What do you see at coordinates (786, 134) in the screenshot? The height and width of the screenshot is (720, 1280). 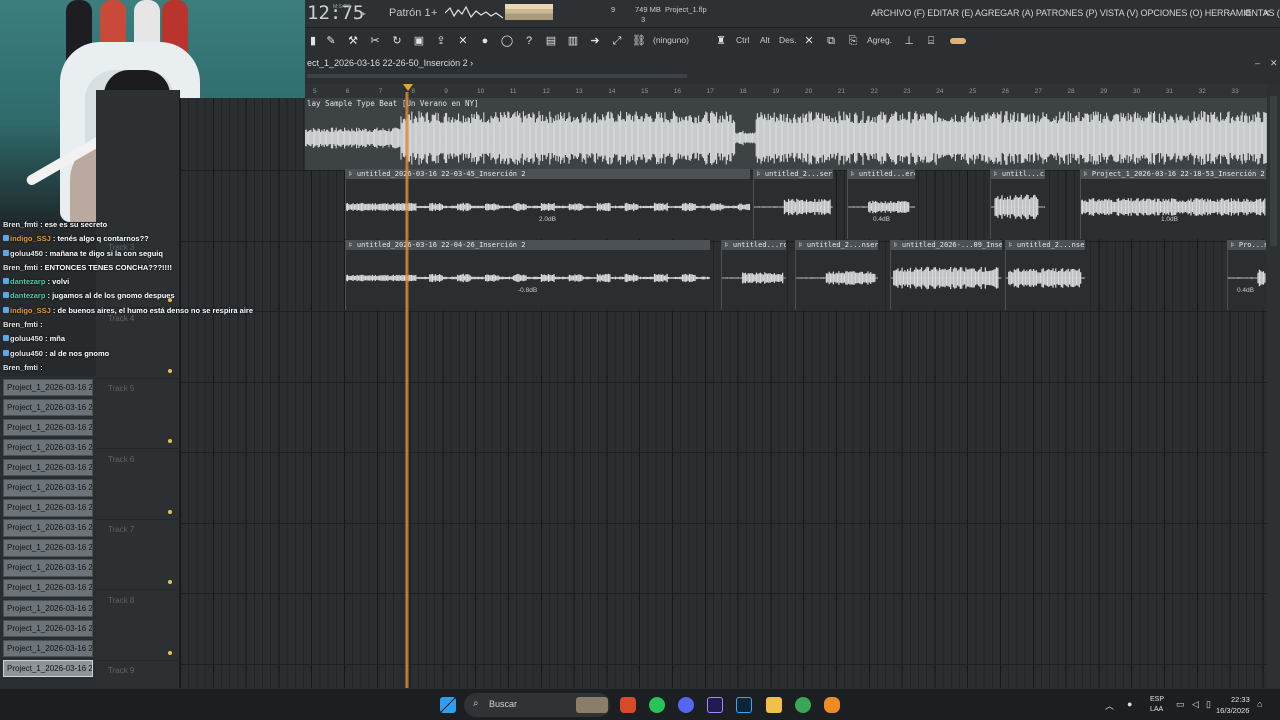 I see `audio-track-master: lay Sample Type Beat [Un Verano en NY]` at bounding box center [786, 134].